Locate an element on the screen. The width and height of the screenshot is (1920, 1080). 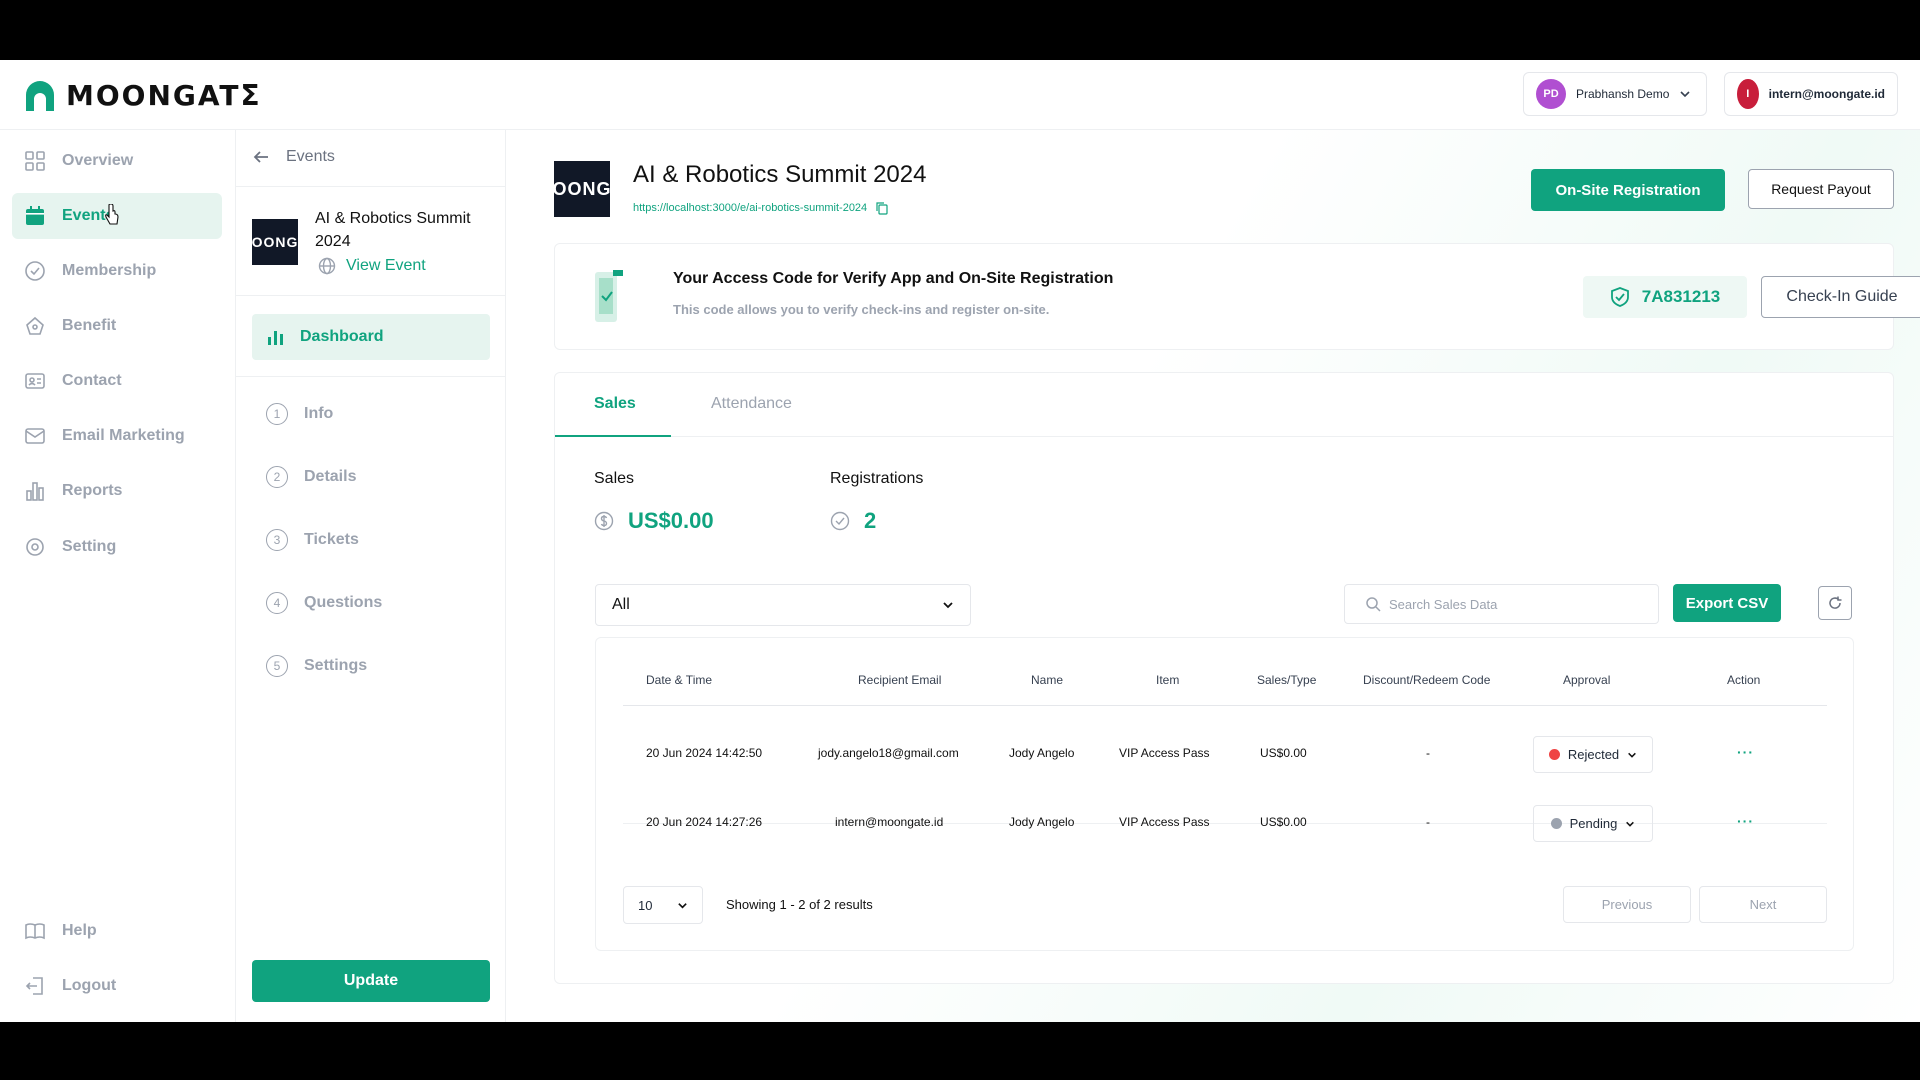
arrow-left-icon is located at coordinates (260, 157).